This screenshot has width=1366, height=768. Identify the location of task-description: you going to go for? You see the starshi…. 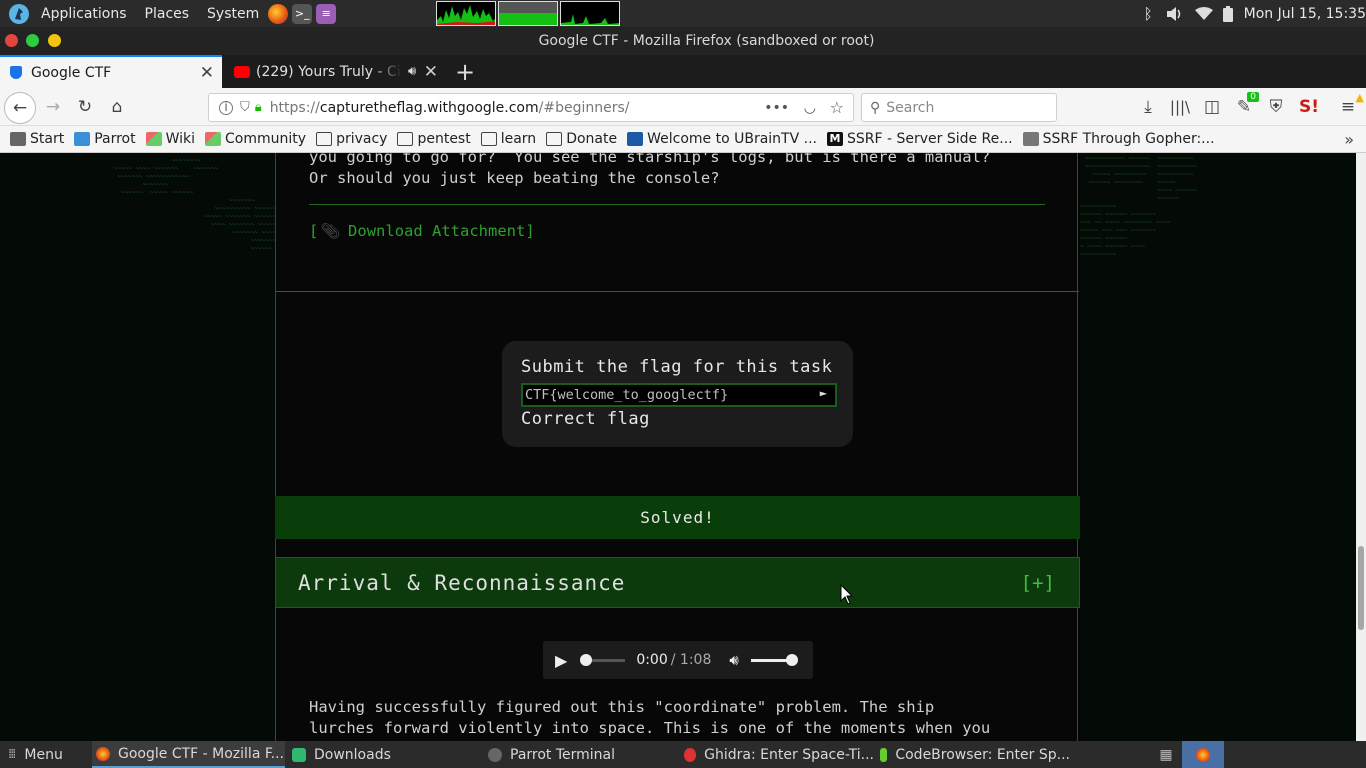
(650, 170).